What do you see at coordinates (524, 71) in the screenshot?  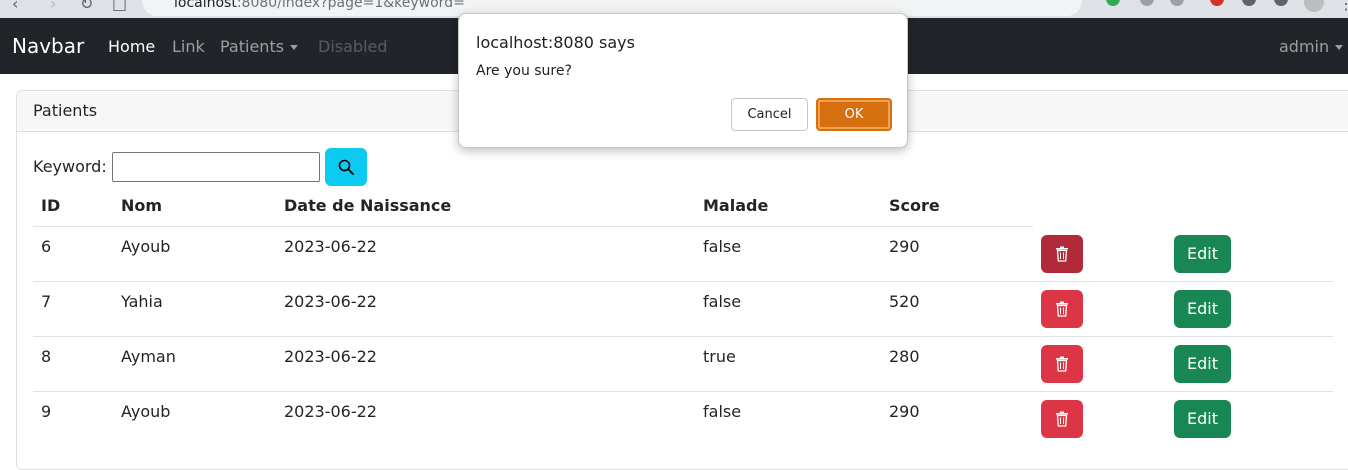 I see `dialog-message: Are you sure?` at bounding box center [524, 71].